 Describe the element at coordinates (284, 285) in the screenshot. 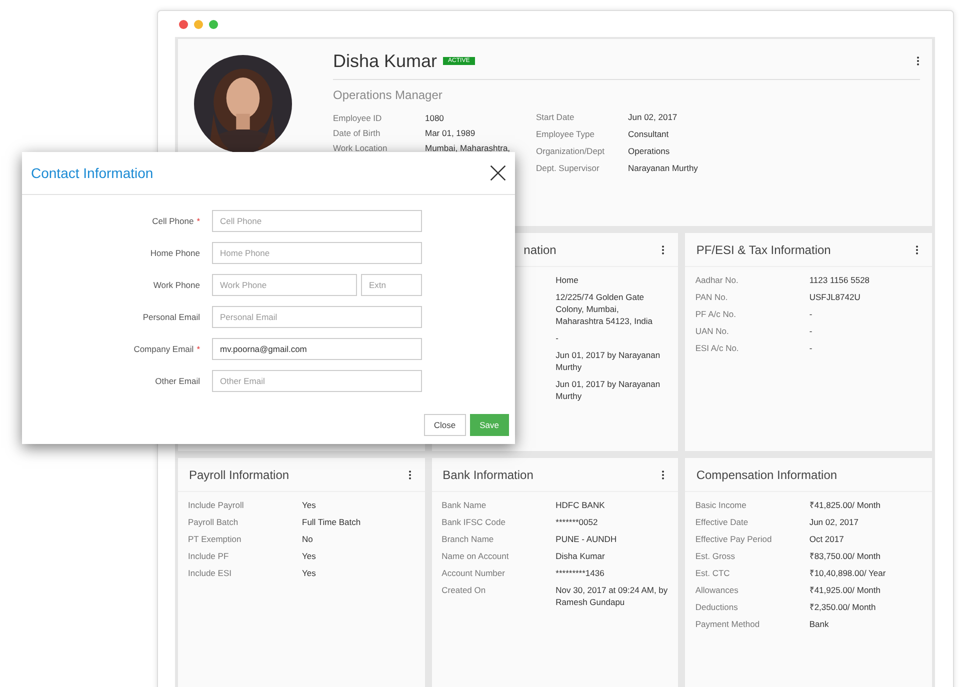

I see `input-field: Work Phone` at that location.